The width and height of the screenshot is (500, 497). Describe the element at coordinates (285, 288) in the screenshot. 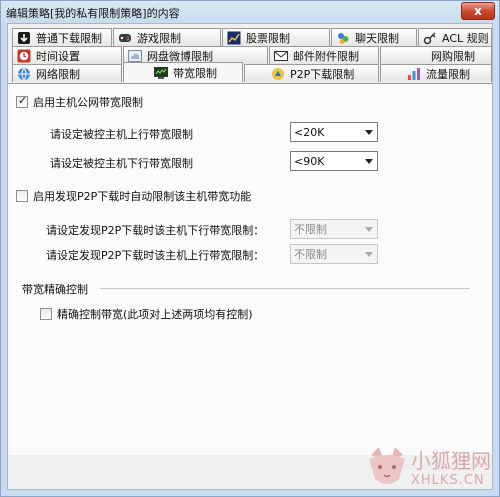

I see `group-divider` at that location.